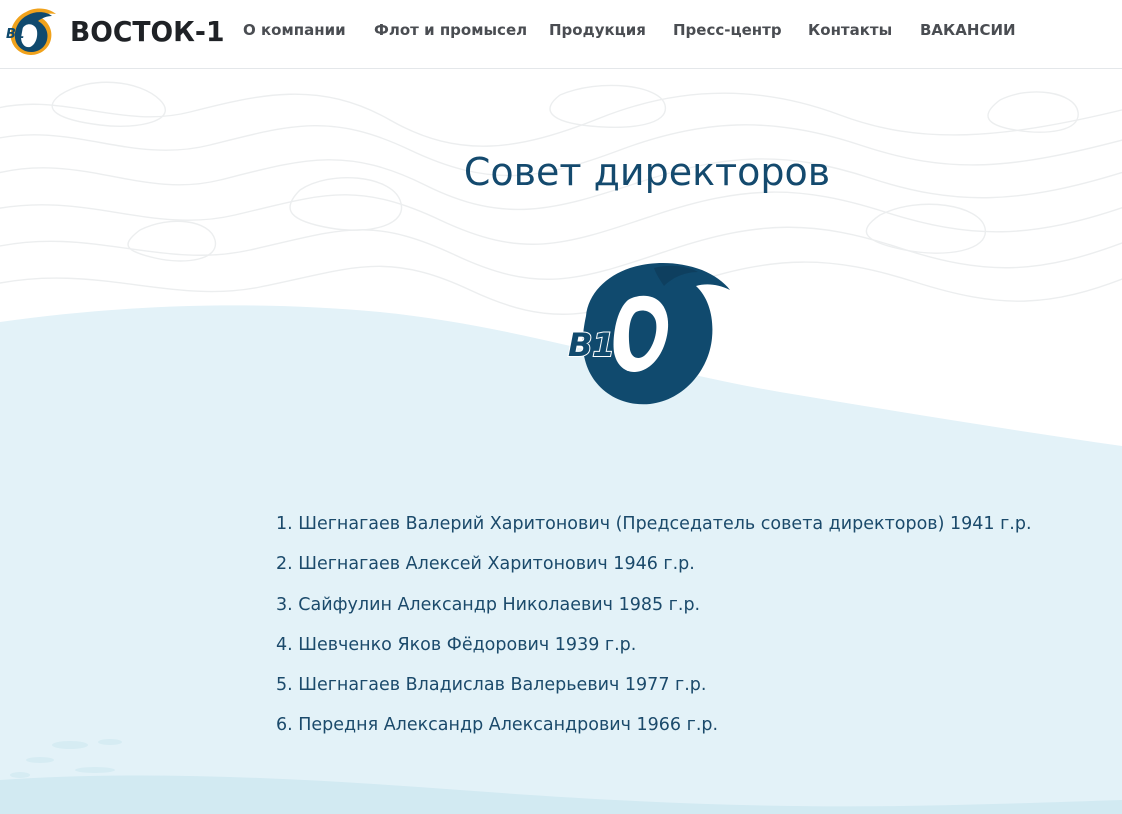  What do you see at coordinates (968, 30) in the screenshot?
I see `nav-item-vacancies: ВАКАНСИИ` at bounding box center [968, 30].